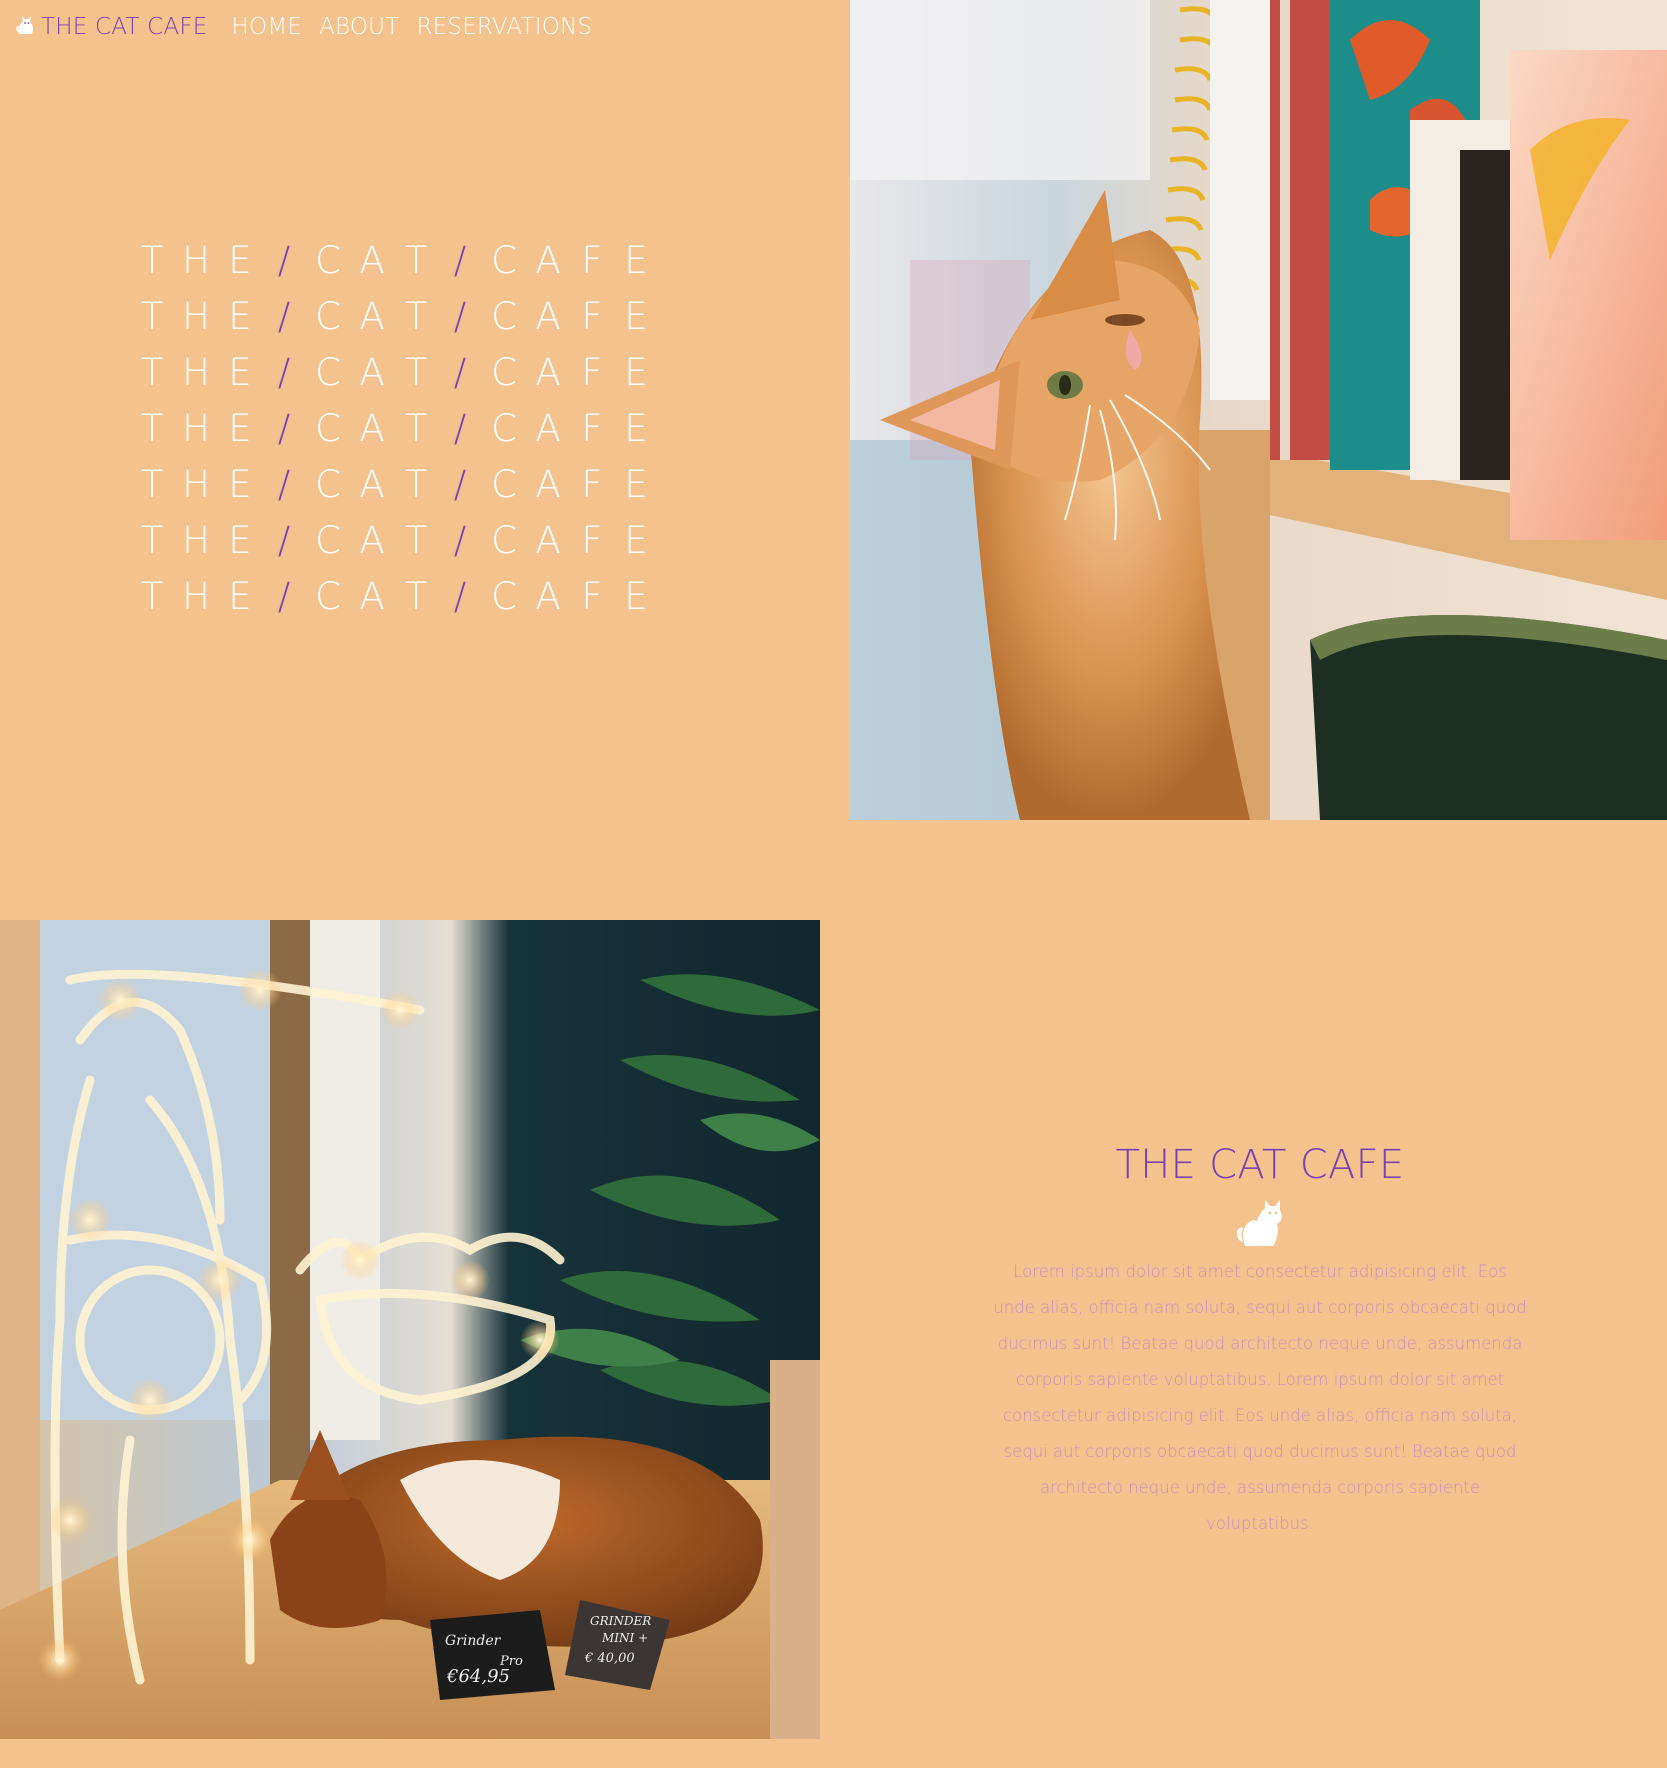 The width and height of the screenshot is (1667, 1768). Describe the element at coordinates (473, 1641) in the screenshot. I see `sign1-text-line1: Grinder` at that location.